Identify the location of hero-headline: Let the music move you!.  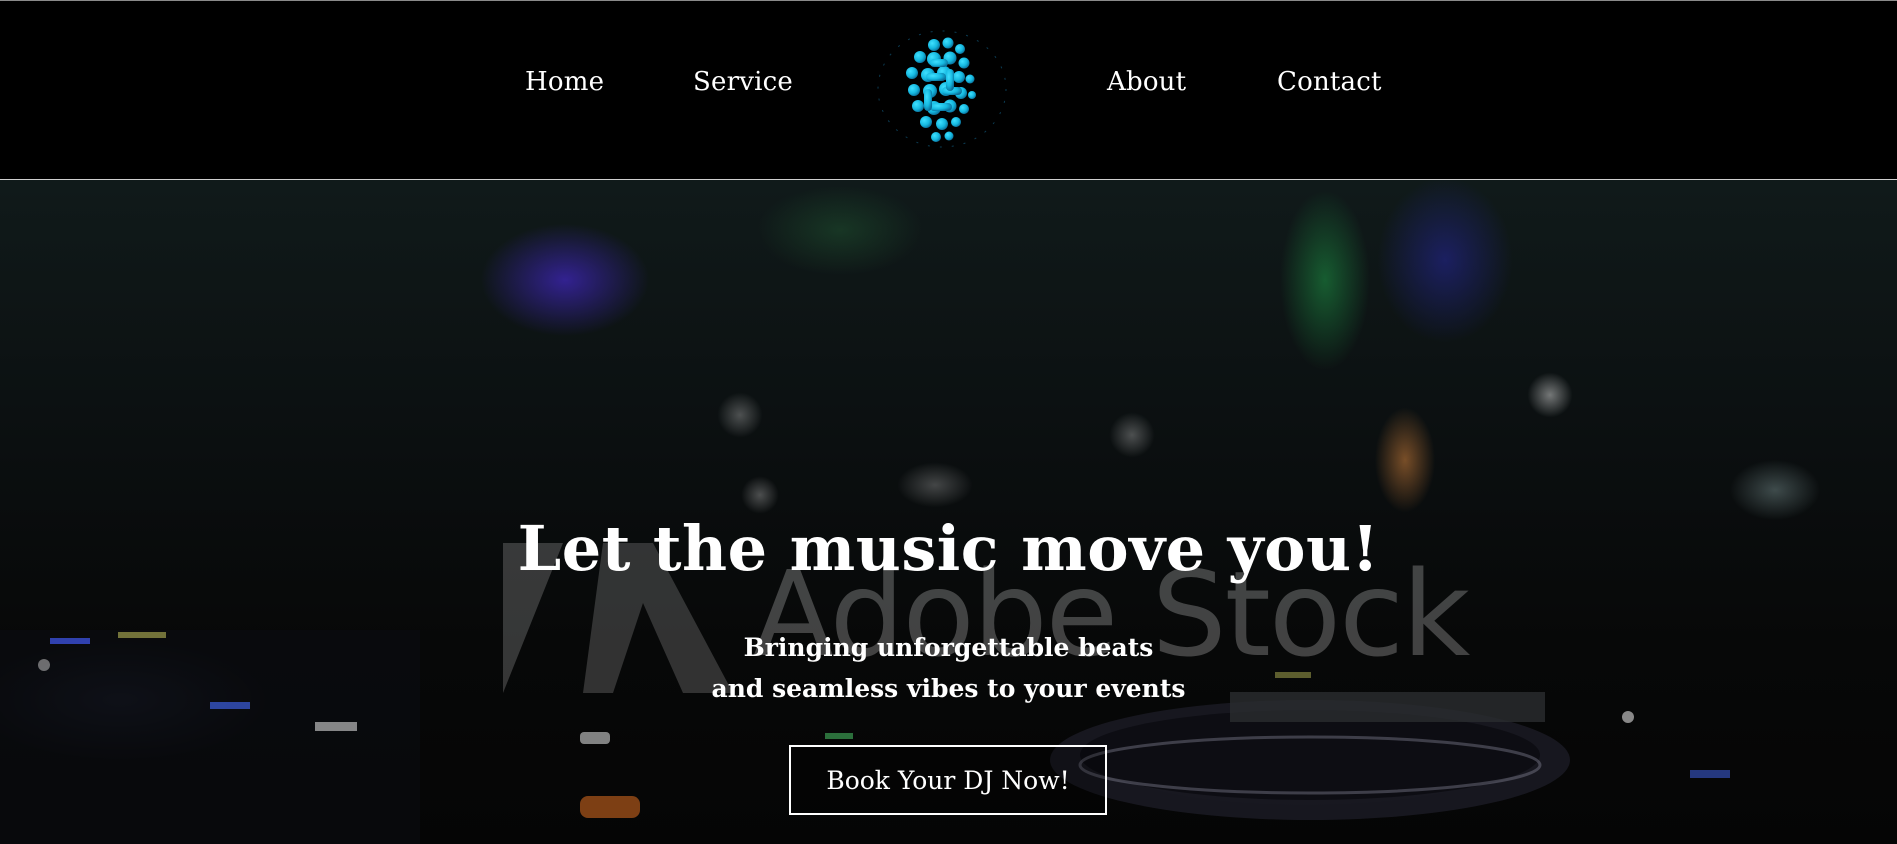
(948, 548).